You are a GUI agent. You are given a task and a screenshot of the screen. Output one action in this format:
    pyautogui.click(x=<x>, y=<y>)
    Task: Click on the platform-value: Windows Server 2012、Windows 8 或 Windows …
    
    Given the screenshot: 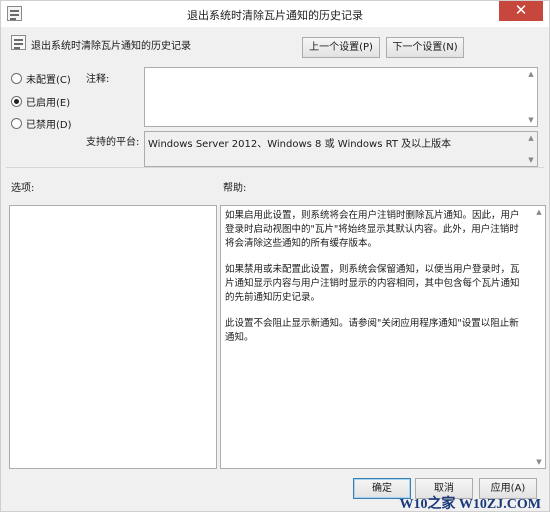 What is the action you would take?
    pyautogui.click(x=300, y=144)
    